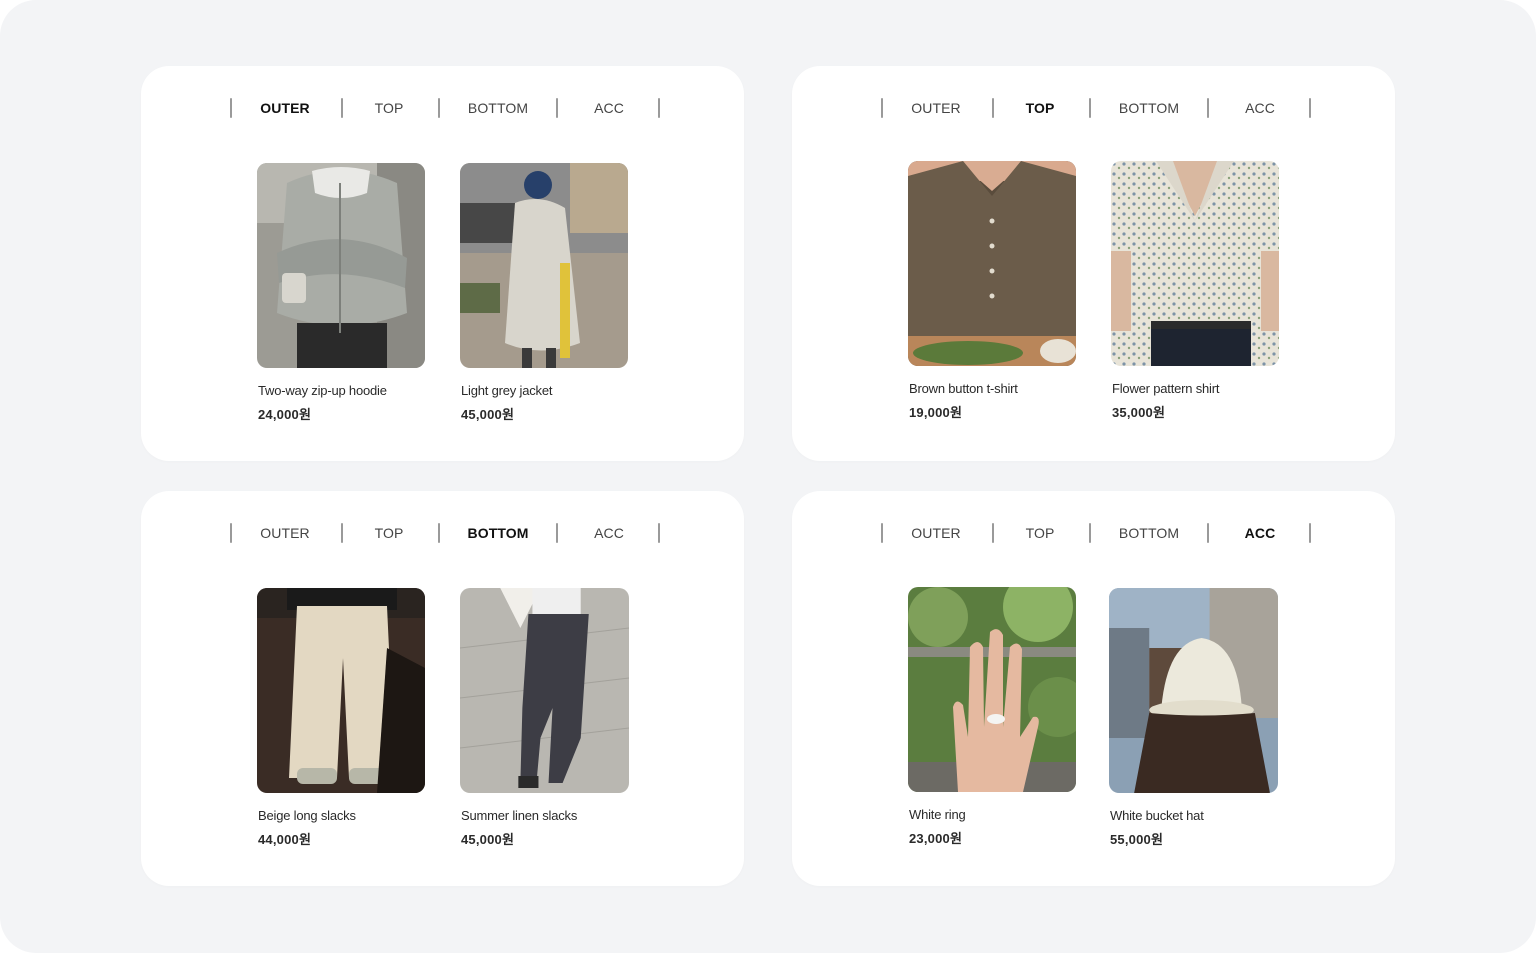 This screenshot has width=1536, height=953. I want to click on product-price: 23,000원, so click(936, 838).